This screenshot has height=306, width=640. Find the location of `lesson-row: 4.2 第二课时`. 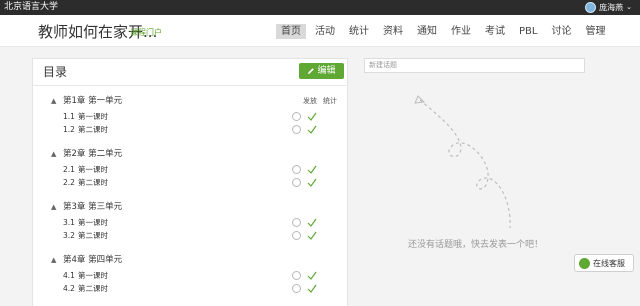

lesson-row: 4.2 第二课时 is located at coordinates (190, 288).